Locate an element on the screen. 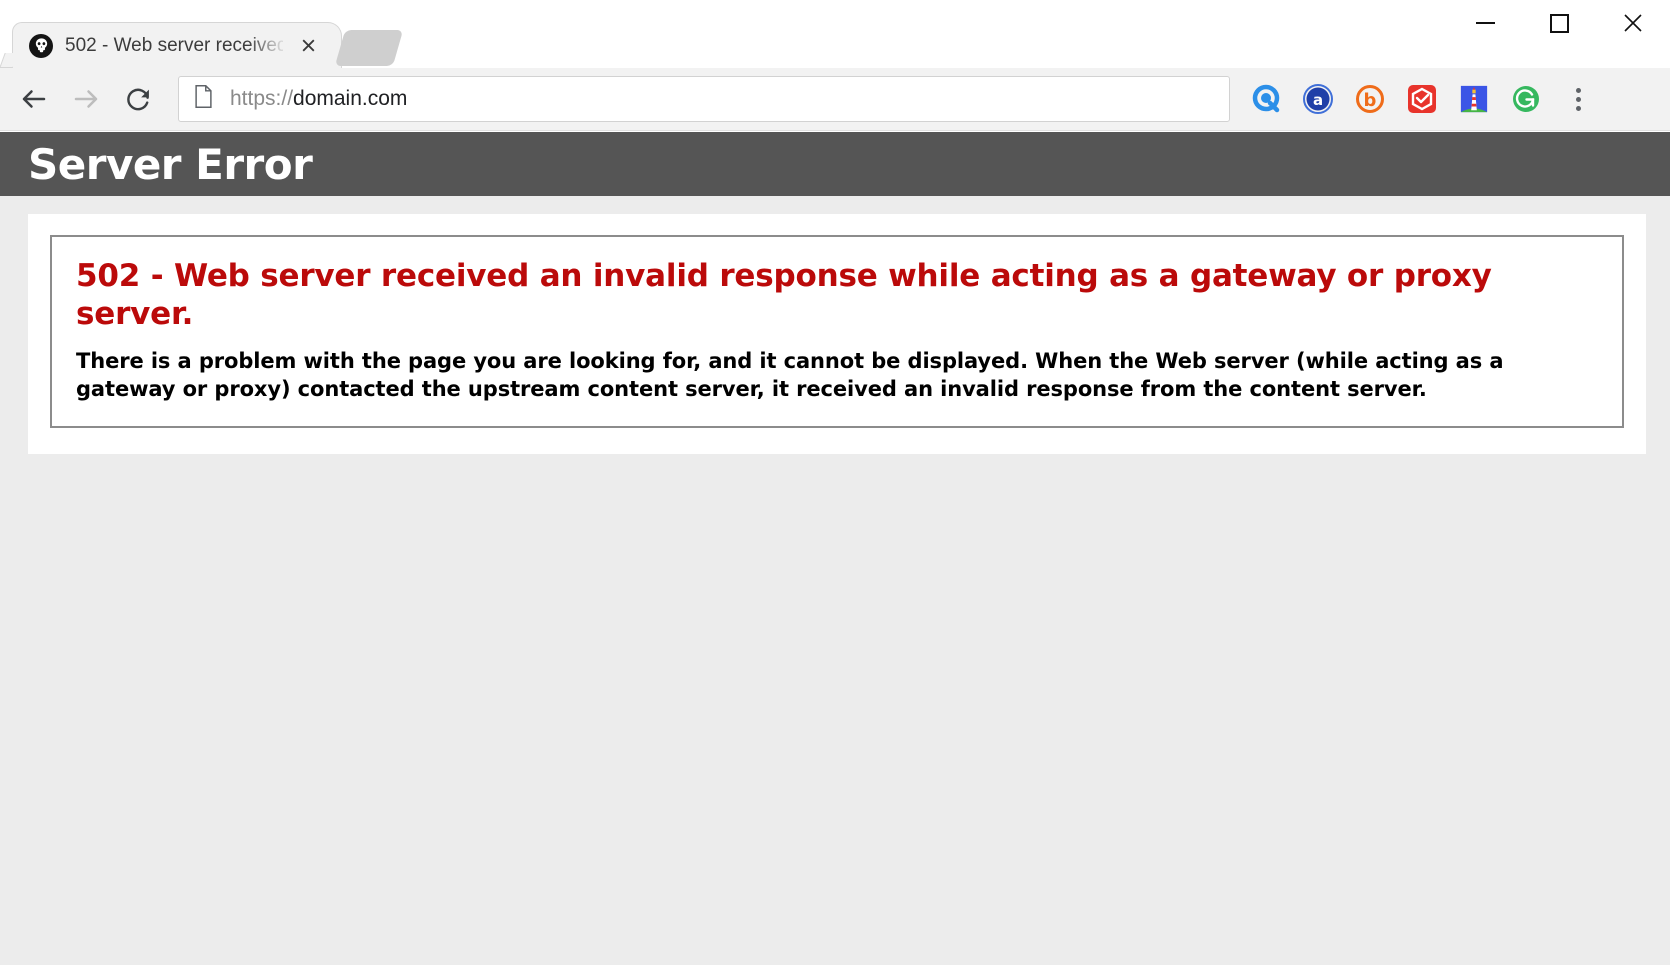 The width and height of the screenshot is (1670, 965). reload-button is located at coordinates (138, 99).